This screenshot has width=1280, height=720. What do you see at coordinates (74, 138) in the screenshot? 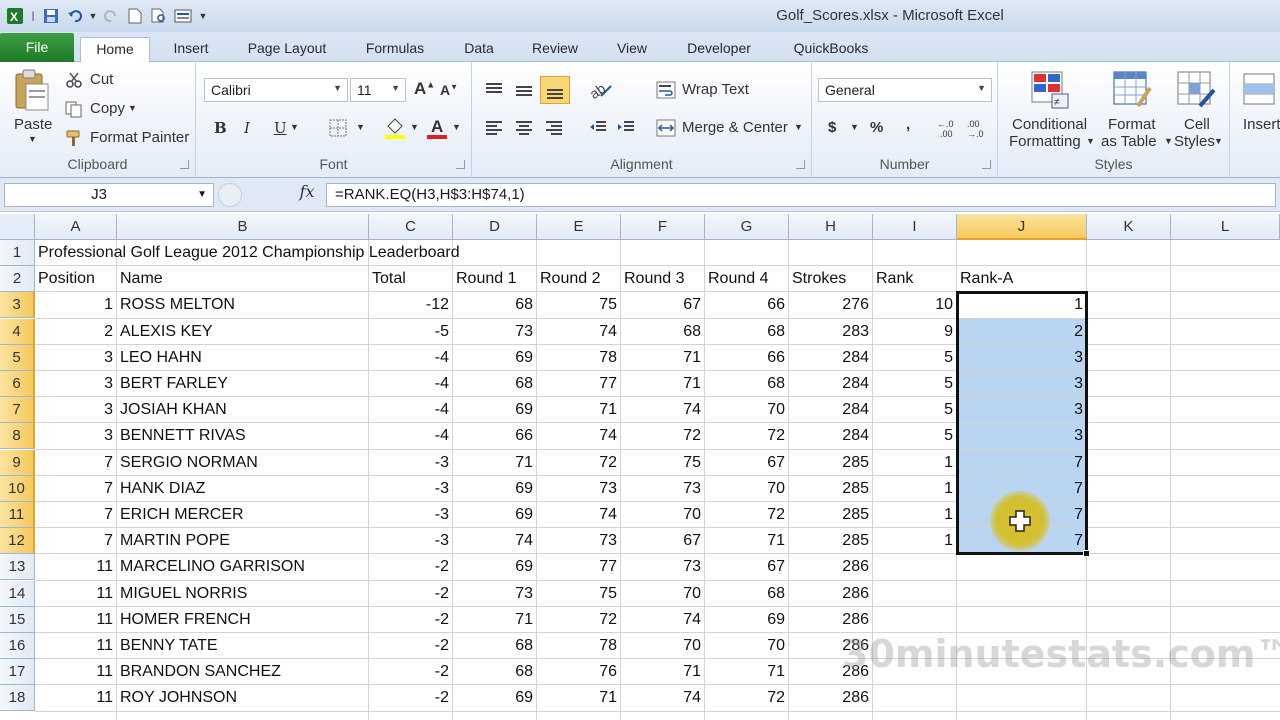
I see `format-painter-icon` at bounding box center [74, 138].